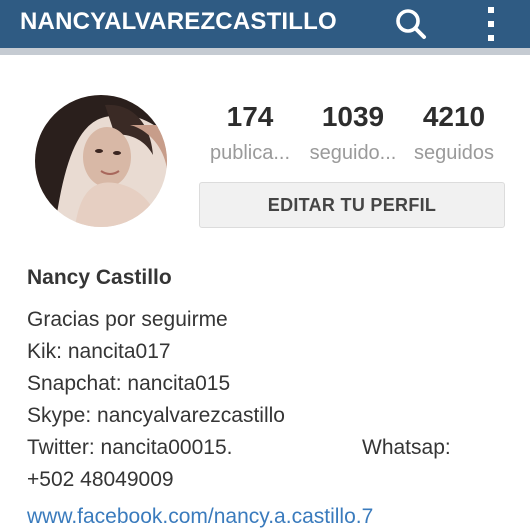 The image size is (530, 530). Describe the element at coordinates (130, 447) in the screenshot. I see `bio-line: Twitter: nancita00015.` at that location.